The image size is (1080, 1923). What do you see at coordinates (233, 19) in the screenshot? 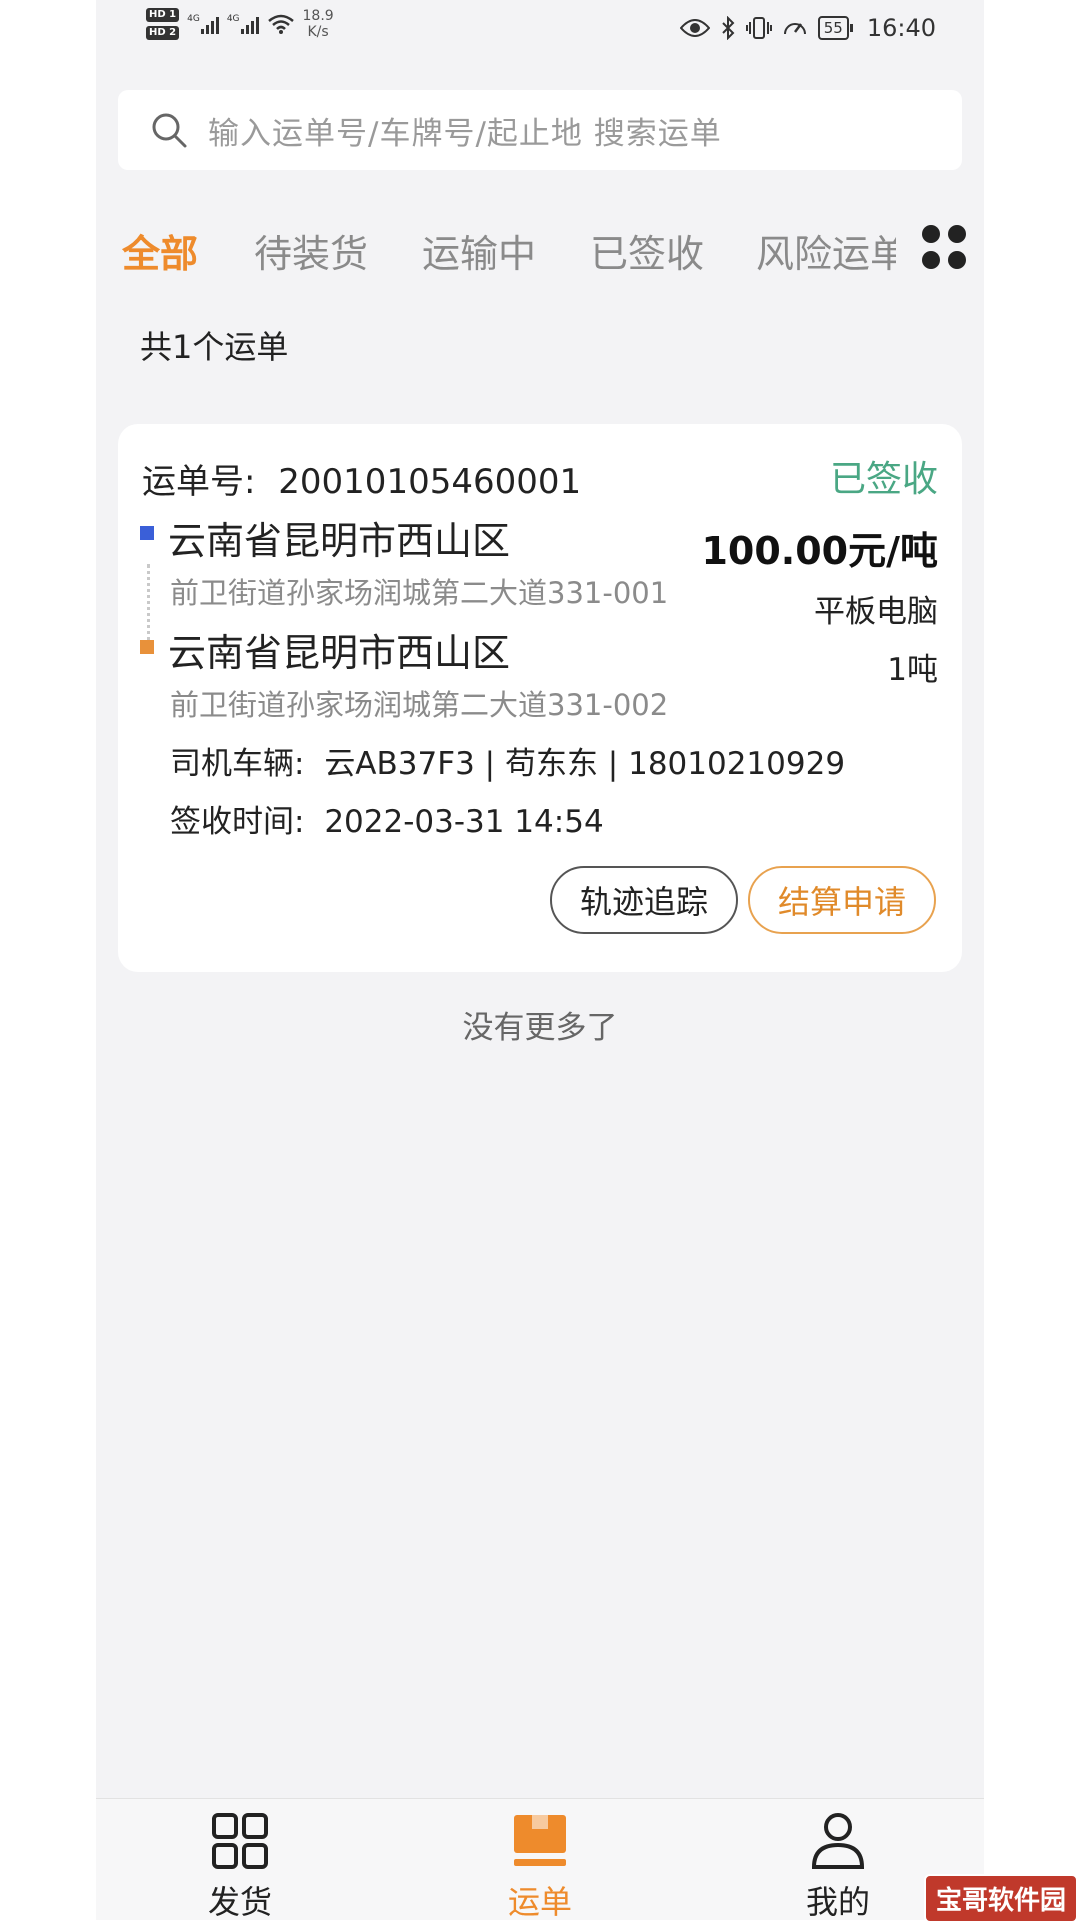
I see `network2-label: 4G` at bounding box center [233, 19].